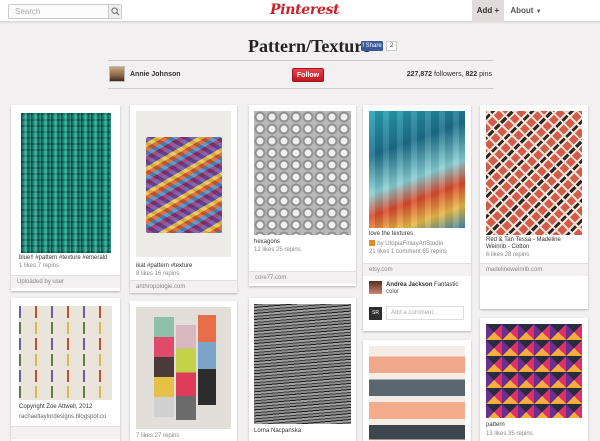 This screenshot has width=600, height=441. What do you see at coordinates (445, 285) in the screenshot?
I see `comment-text-inline: Fantastic` at bounding box center [445, 285].